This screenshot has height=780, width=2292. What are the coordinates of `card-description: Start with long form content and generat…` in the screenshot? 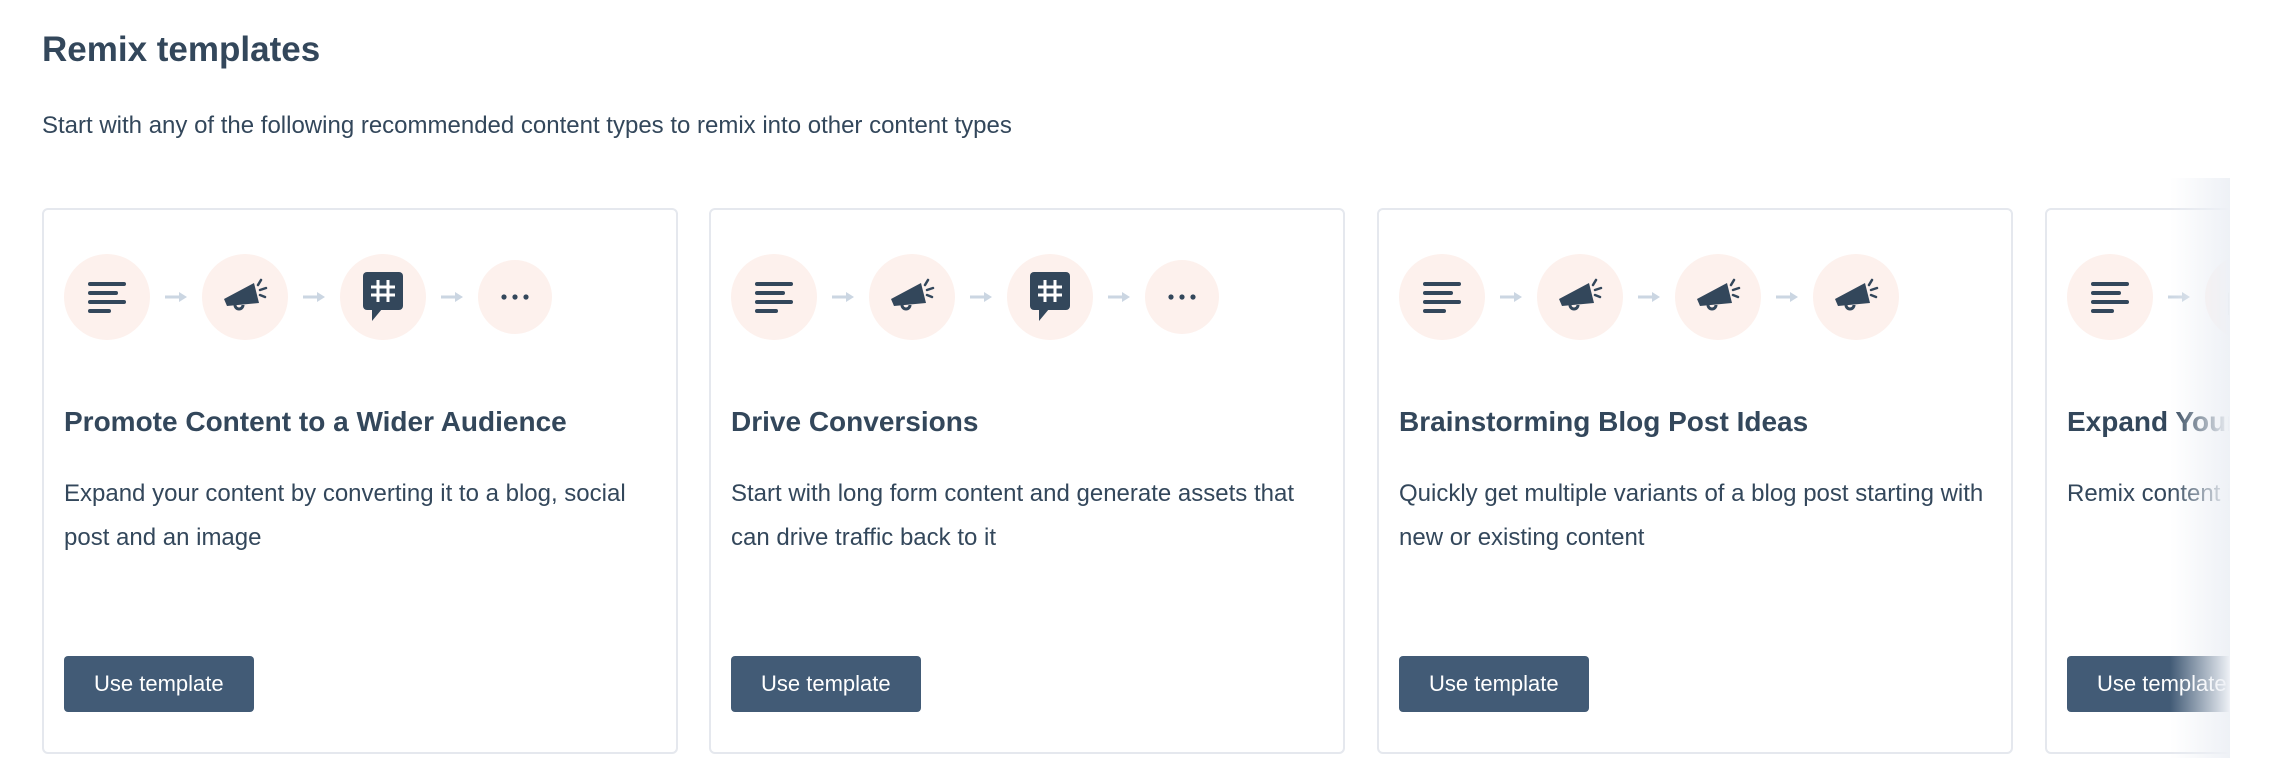 It's located at (1012, 515).